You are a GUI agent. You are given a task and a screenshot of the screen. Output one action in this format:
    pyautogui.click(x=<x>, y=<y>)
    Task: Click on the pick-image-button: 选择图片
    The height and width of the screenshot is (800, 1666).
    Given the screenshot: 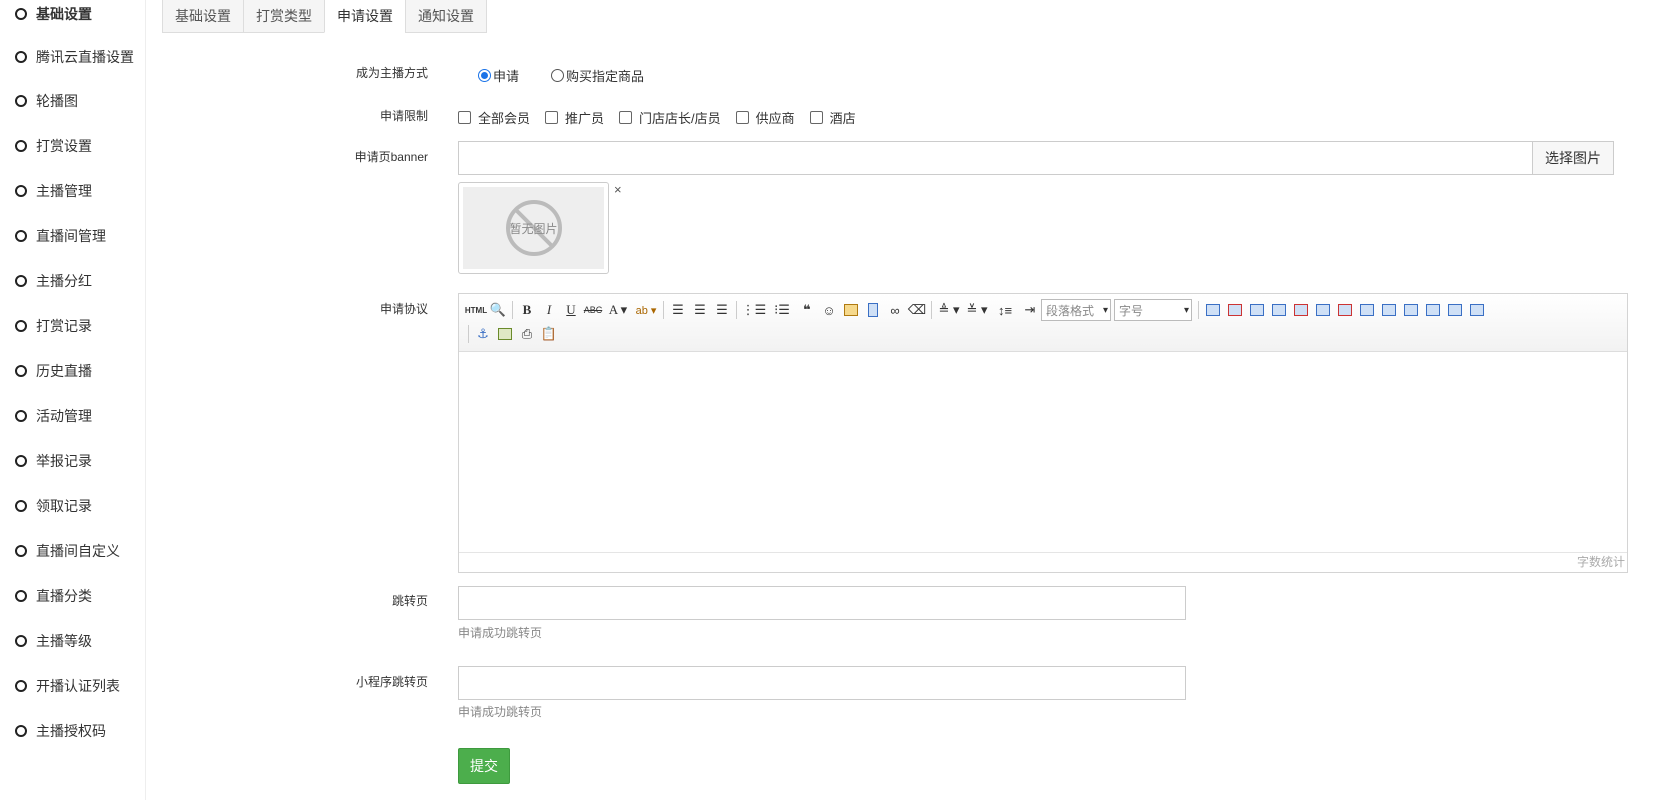 What is the action you would take?
    pyautogui.click(x=1573, y=158)
    